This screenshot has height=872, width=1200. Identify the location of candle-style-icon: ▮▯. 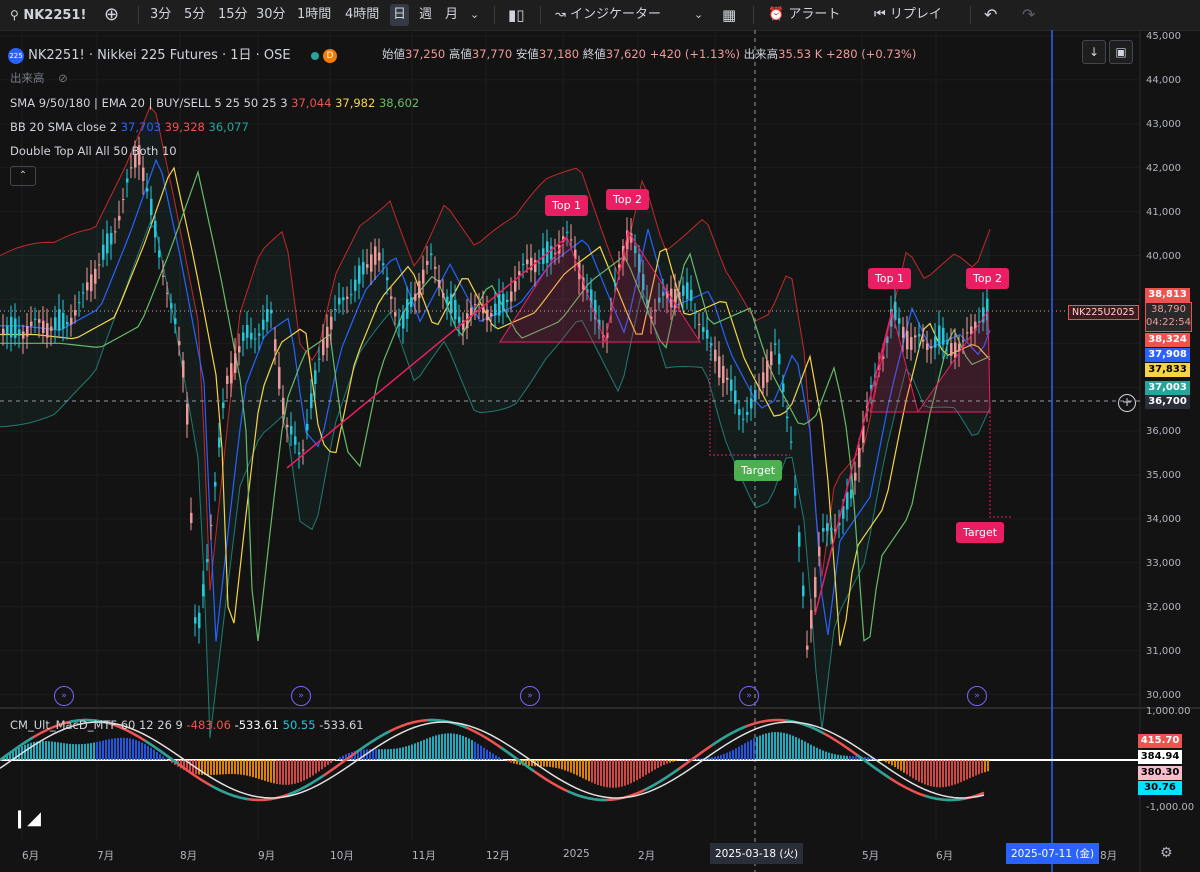
(516, 15).